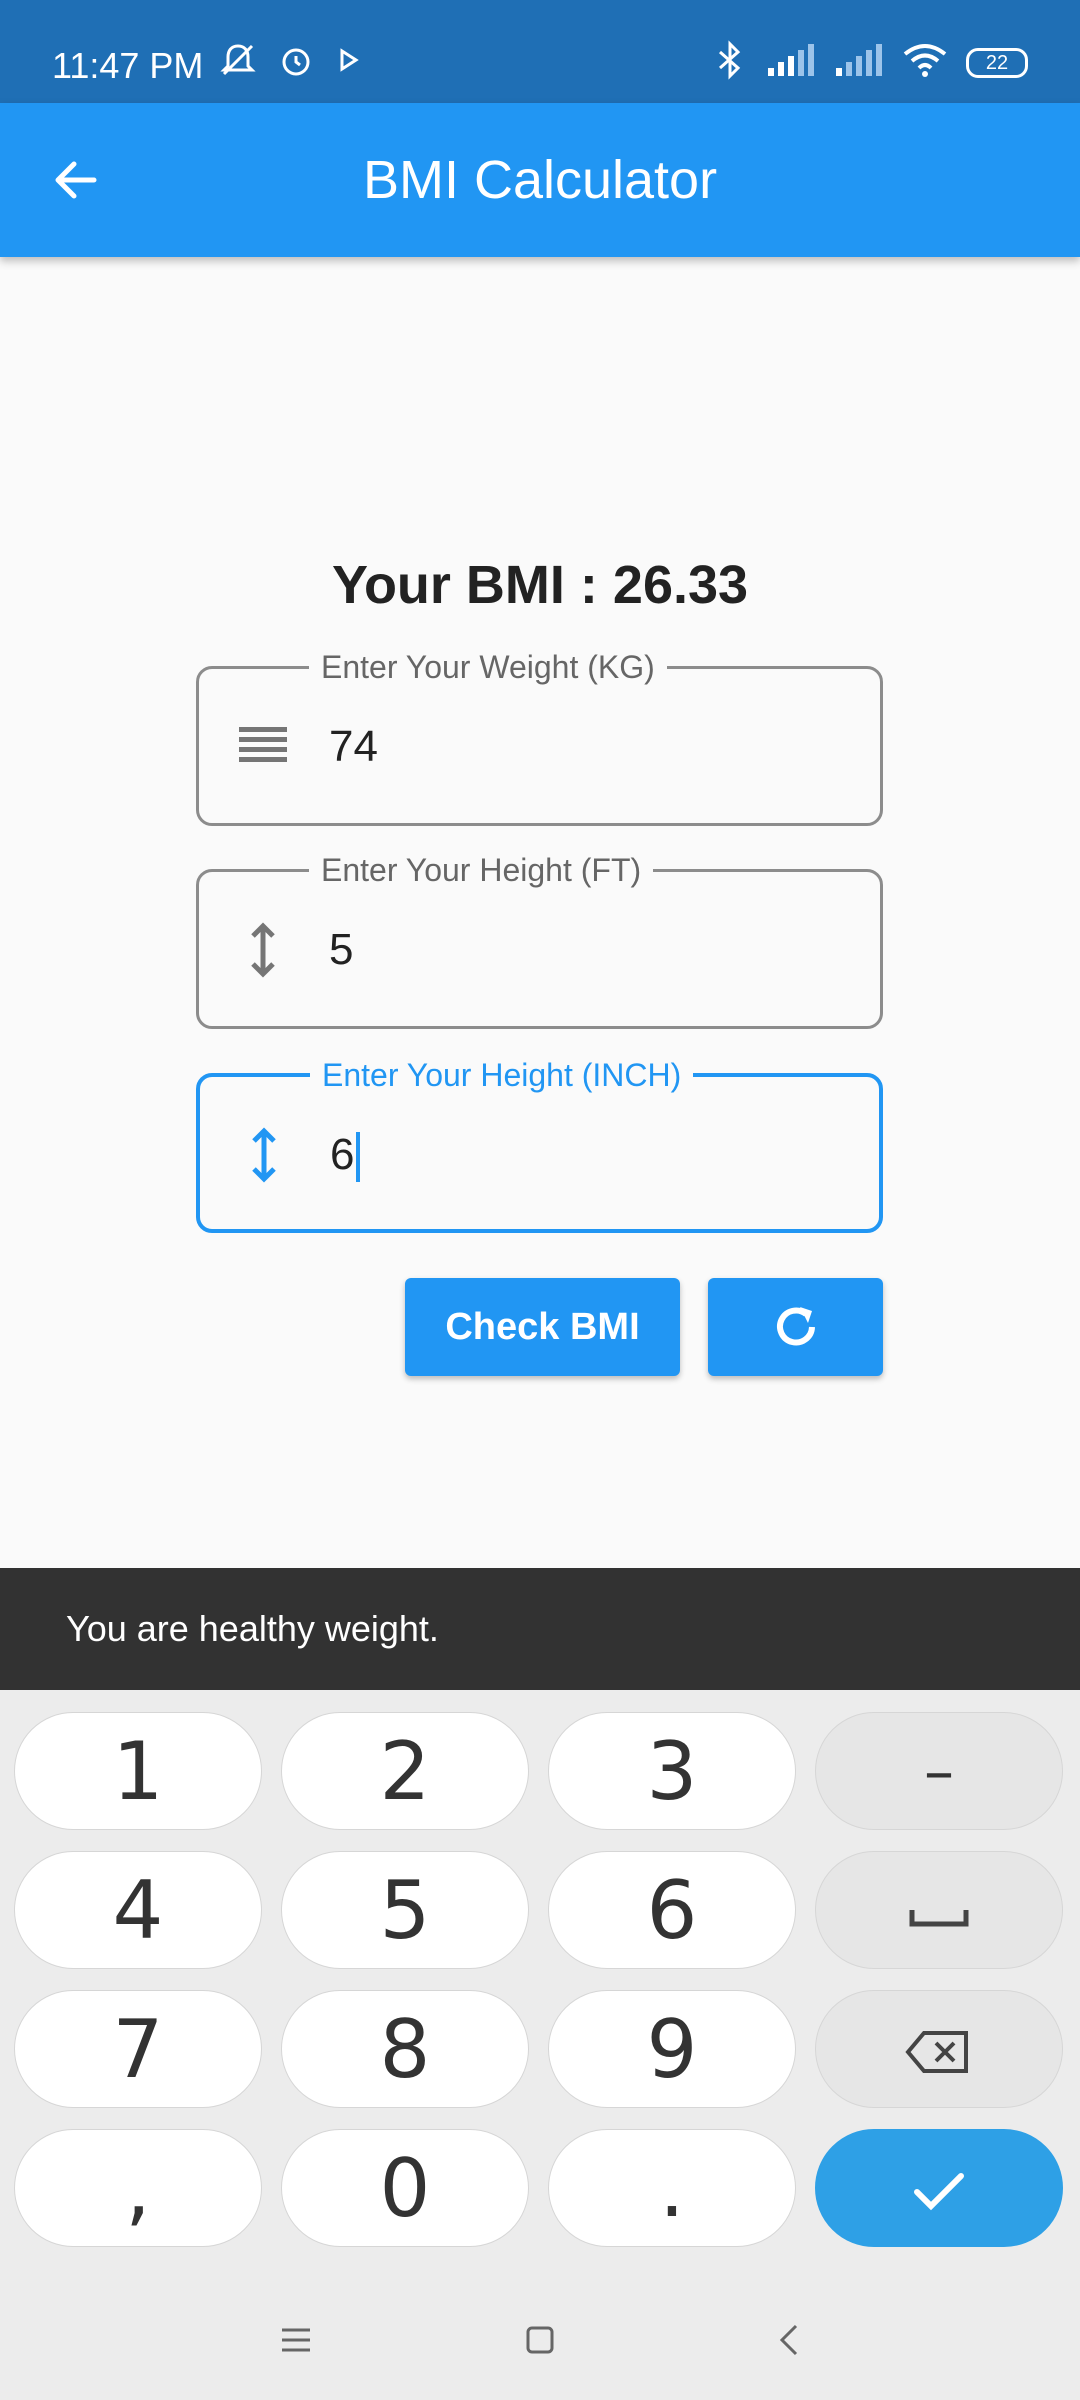  I want to click on weight-field: Enter Your Weight (KG) 74, so click(539, 736).